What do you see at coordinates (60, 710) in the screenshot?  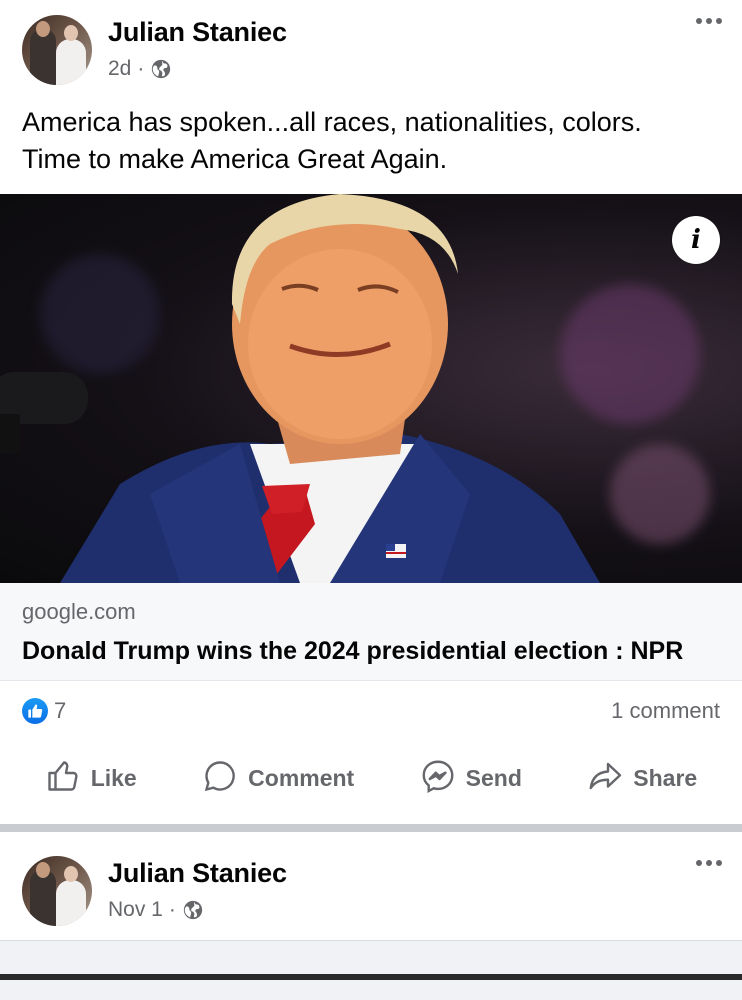 I see `like-count: 7` at bounding box center [60, 710].